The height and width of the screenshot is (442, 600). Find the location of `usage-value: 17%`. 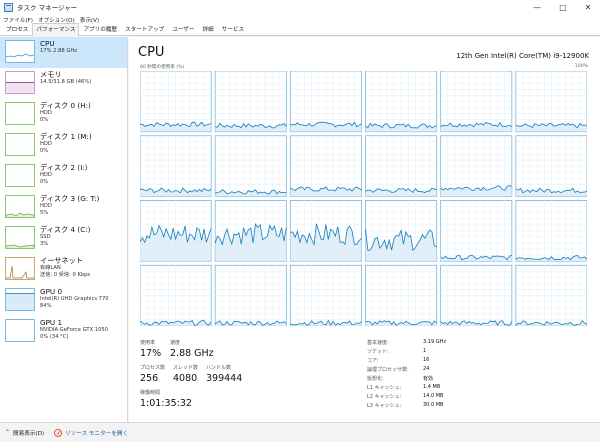

usage-value: 17% is located at coordinates (151, 353).